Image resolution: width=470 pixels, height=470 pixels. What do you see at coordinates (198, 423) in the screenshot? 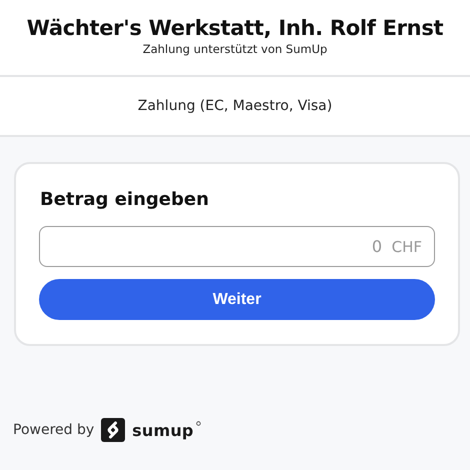
I see `registered-mark-icon` at bounding box center [198, 423].